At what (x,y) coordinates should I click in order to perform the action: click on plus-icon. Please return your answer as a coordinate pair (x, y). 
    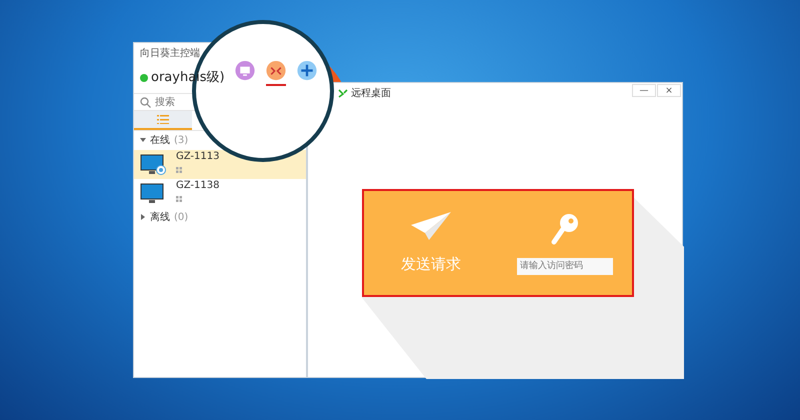
    Looking at the image, I should click on (307, 71).